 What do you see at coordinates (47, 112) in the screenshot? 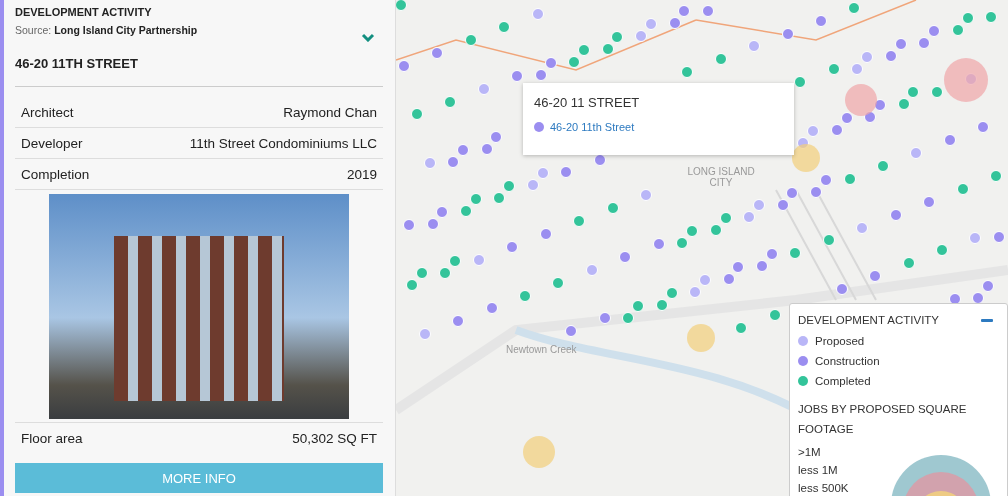
I see `row-label: Architect` at bounding box center [47, 112].